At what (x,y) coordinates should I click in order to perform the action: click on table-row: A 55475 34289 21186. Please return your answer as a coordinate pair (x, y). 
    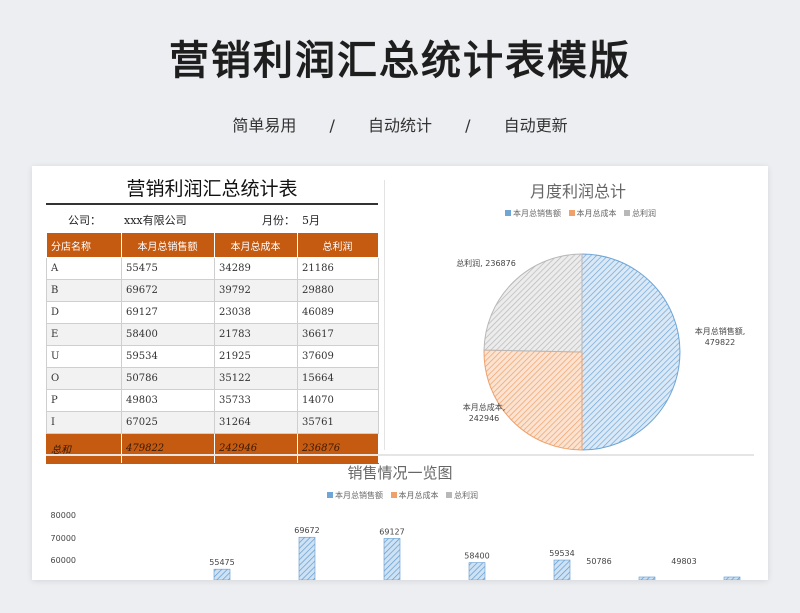
    Looking at the image, I should click on (212, 268).